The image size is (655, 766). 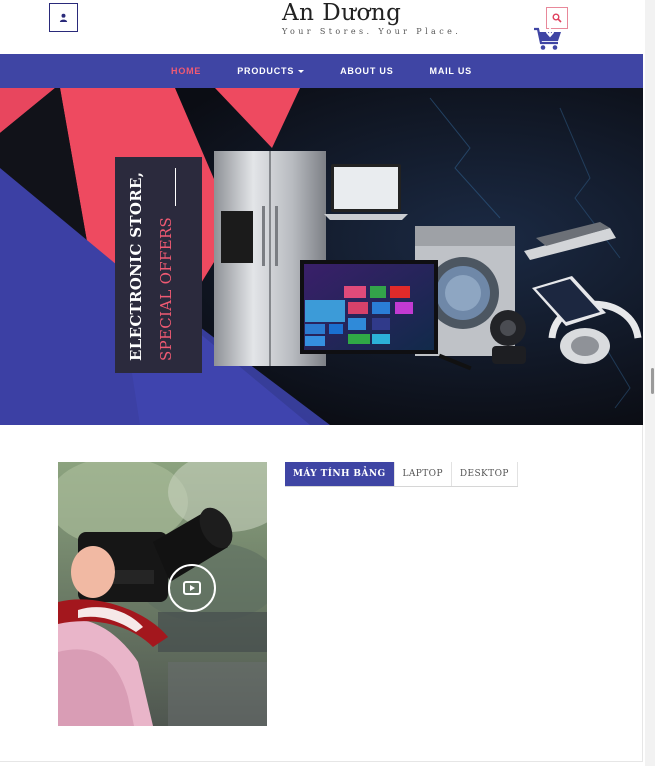 What do you see at coordinates (175, 187) in the screenshot?
I see `offer-divider` at bounding box center [175, 187].